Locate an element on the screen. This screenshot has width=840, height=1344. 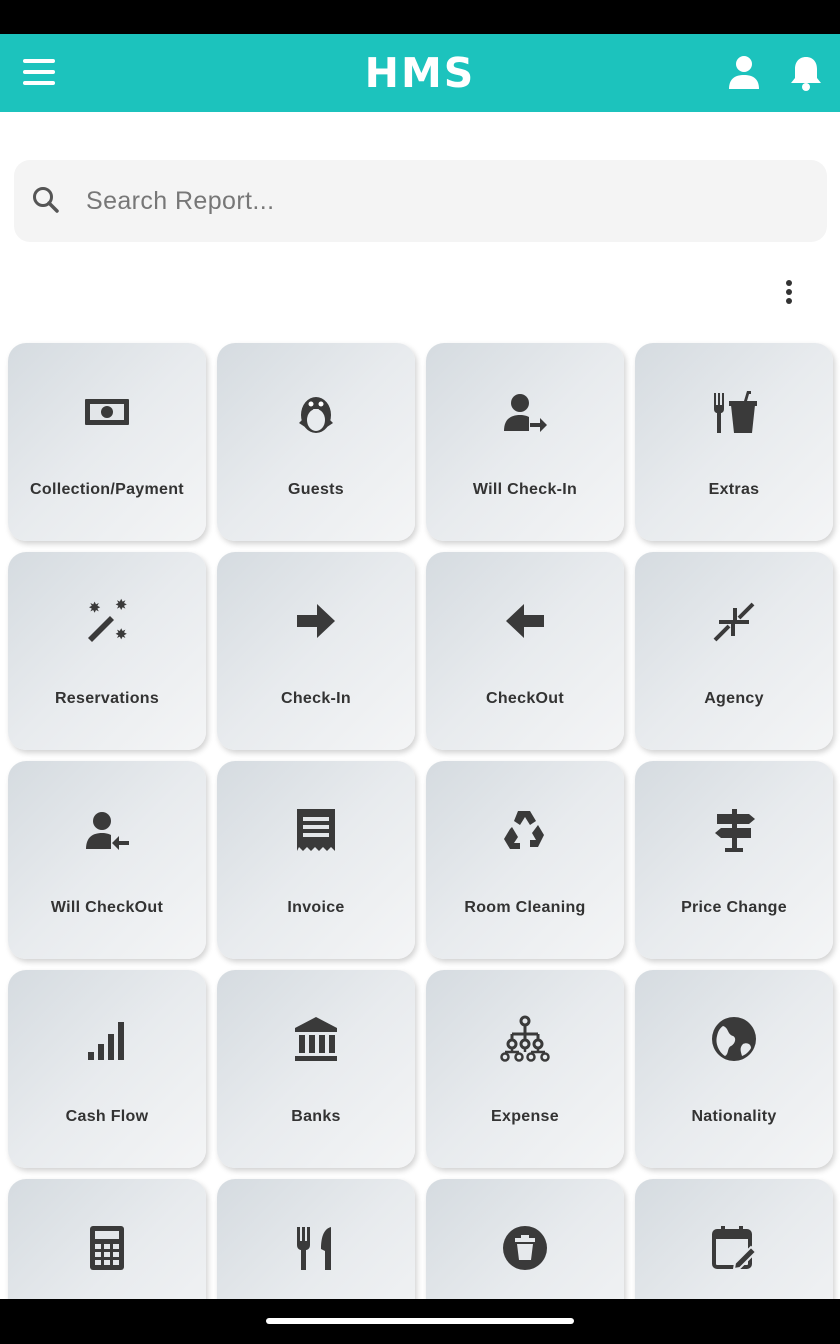
person-arrow-right-icon is located at coordinates (525, 413).